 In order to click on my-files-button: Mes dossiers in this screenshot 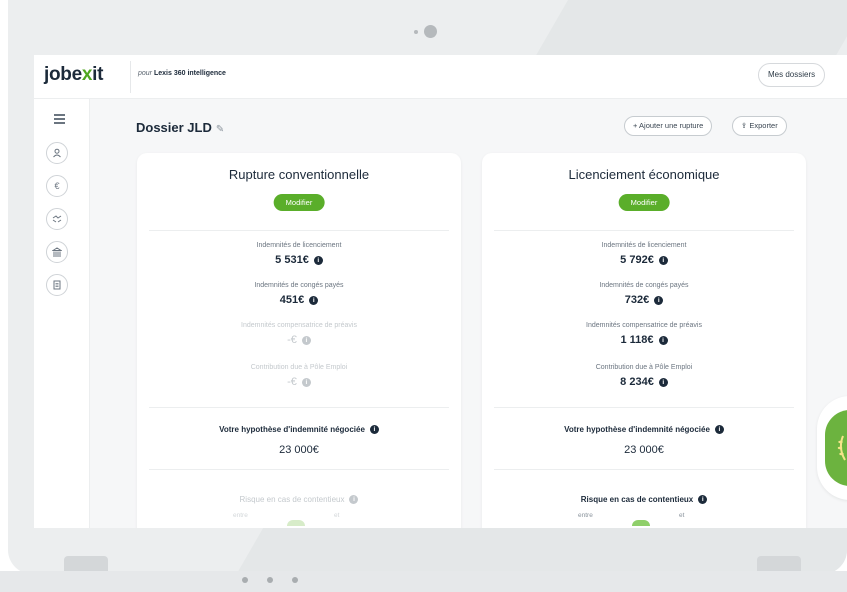, I will do `click(792, 75)`.